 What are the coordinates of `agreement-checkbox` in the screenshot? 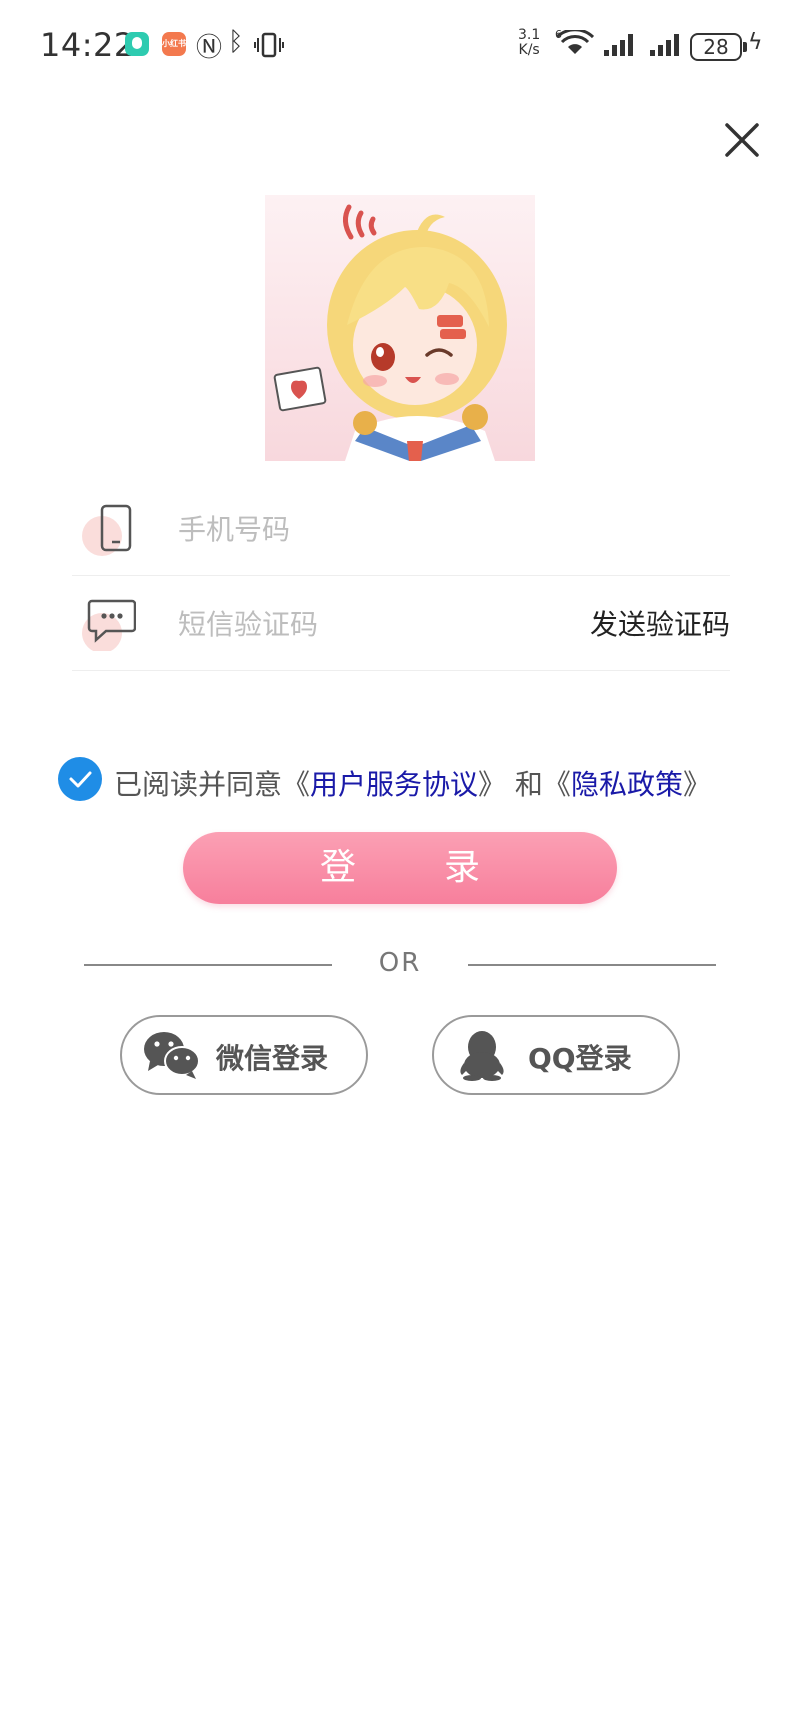 It's located at (80, 779).